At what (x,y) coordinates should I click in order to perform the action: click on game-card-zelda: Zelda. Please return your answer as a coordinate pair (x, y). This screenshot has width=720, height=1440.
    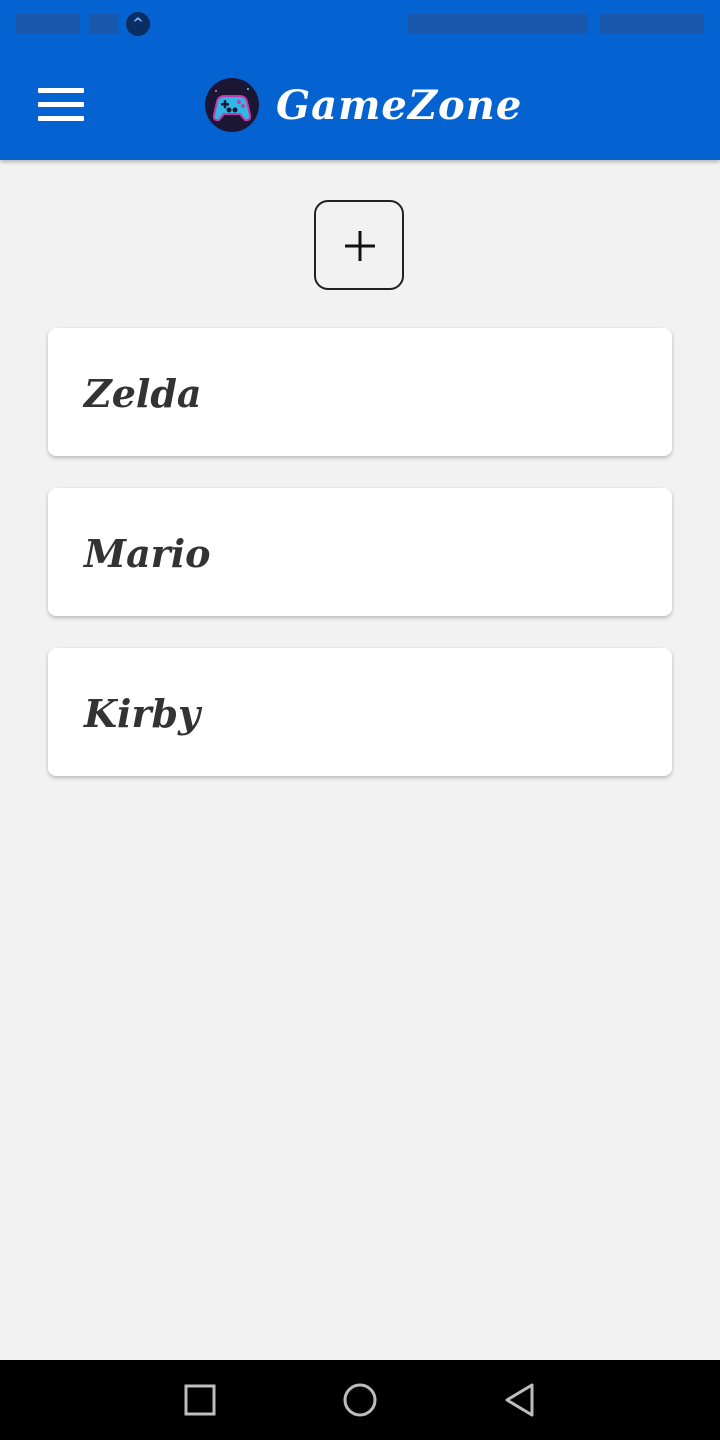
    Looking at the image, I should click on (360, 392).